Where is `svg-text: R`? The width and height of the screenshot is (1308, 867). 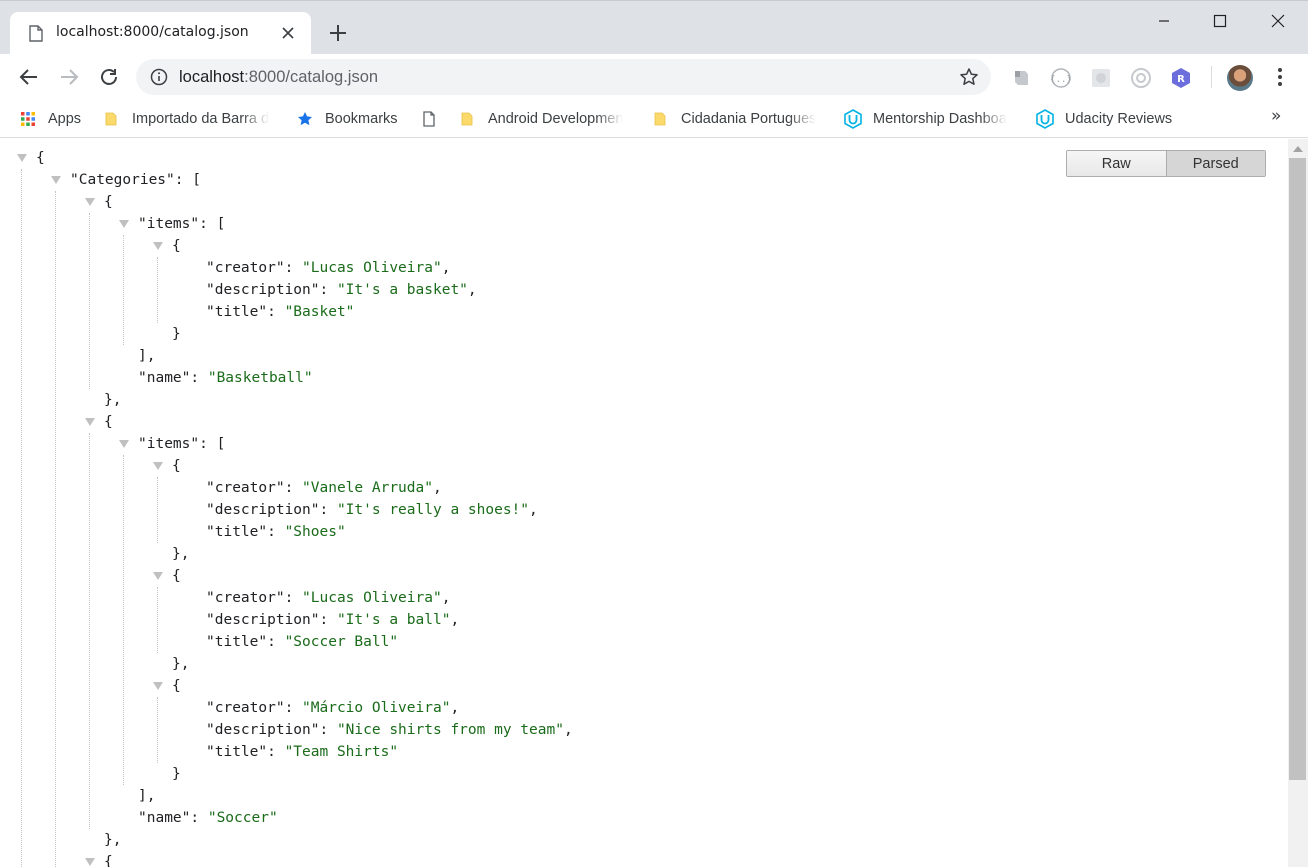 svg-text: R is located at coordinates (1181, 79).